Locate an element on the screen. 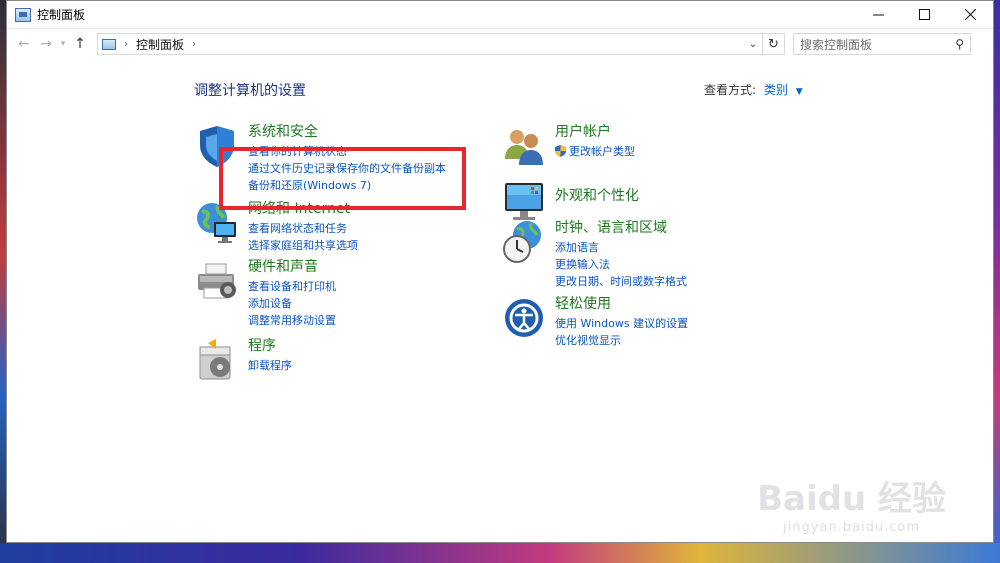 The width and height of the screenshot is (1000, 563). link-windows-recommended-settings: 使用 Windows 建议的设置 is located at coordinates (621, 323).